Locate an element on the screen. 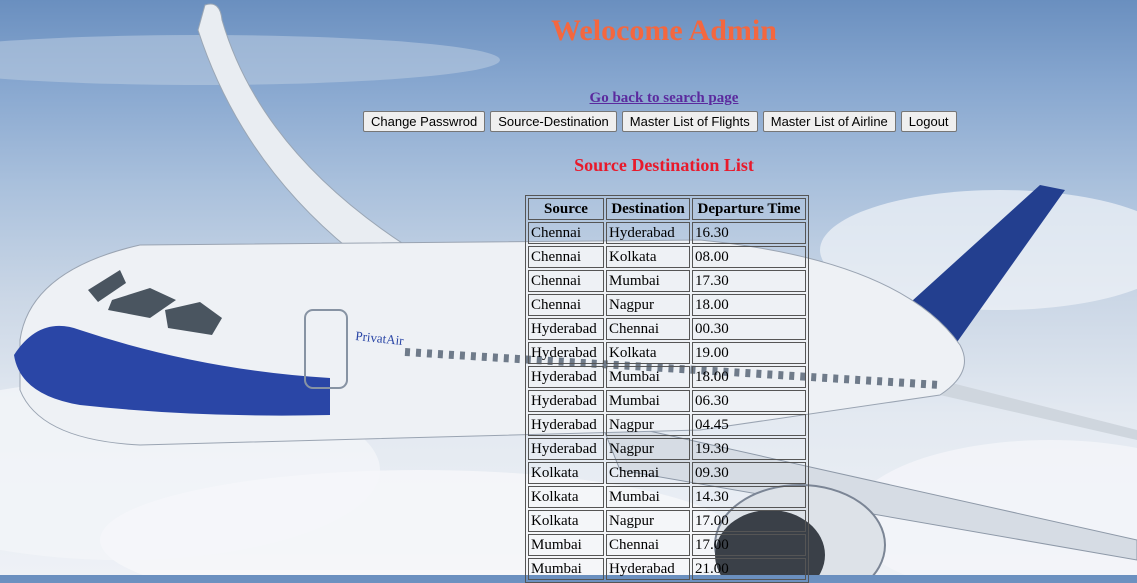 Image resolution: width=1137 pixels, height=583 pixels. table-row: Chennai Kolkata 08.00 is located at coordinates (667, 257).